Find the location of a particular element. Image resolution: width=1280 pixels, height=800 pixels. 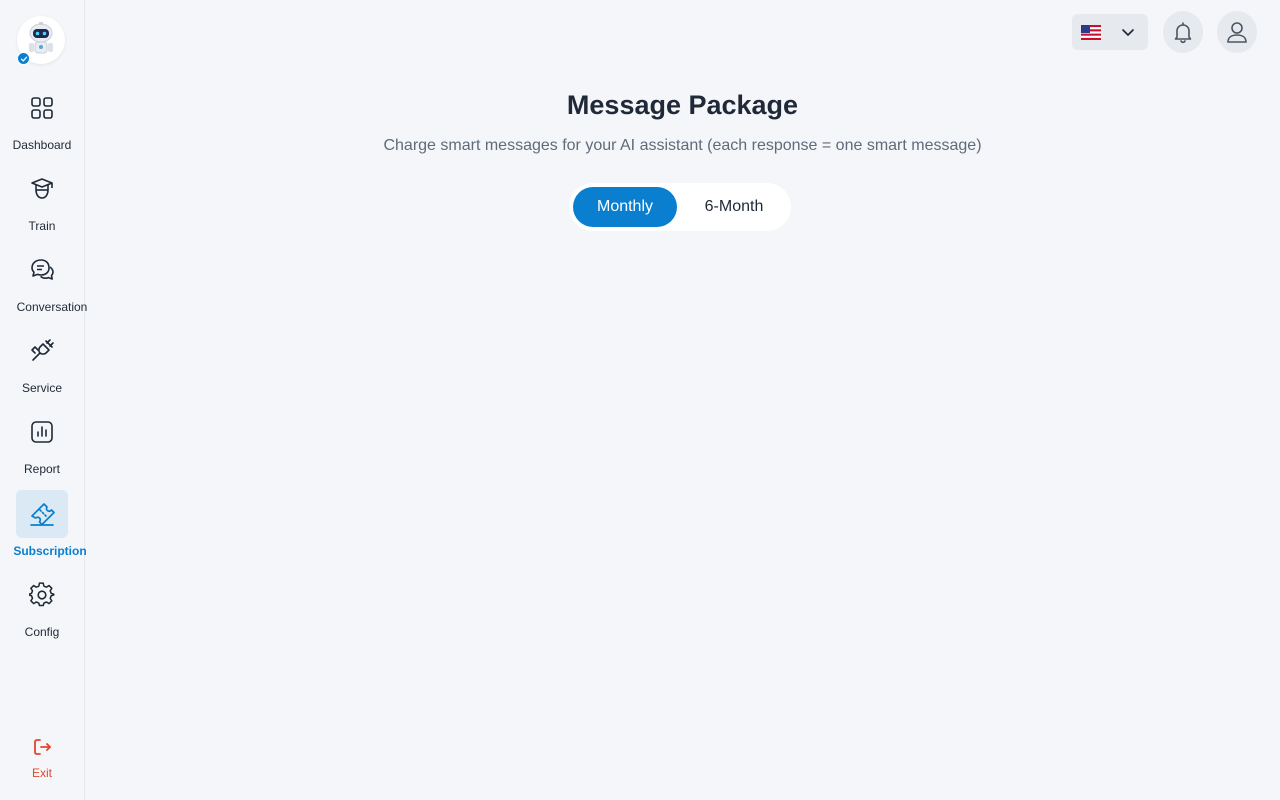

check-icon is located at coordinates (23, 59).